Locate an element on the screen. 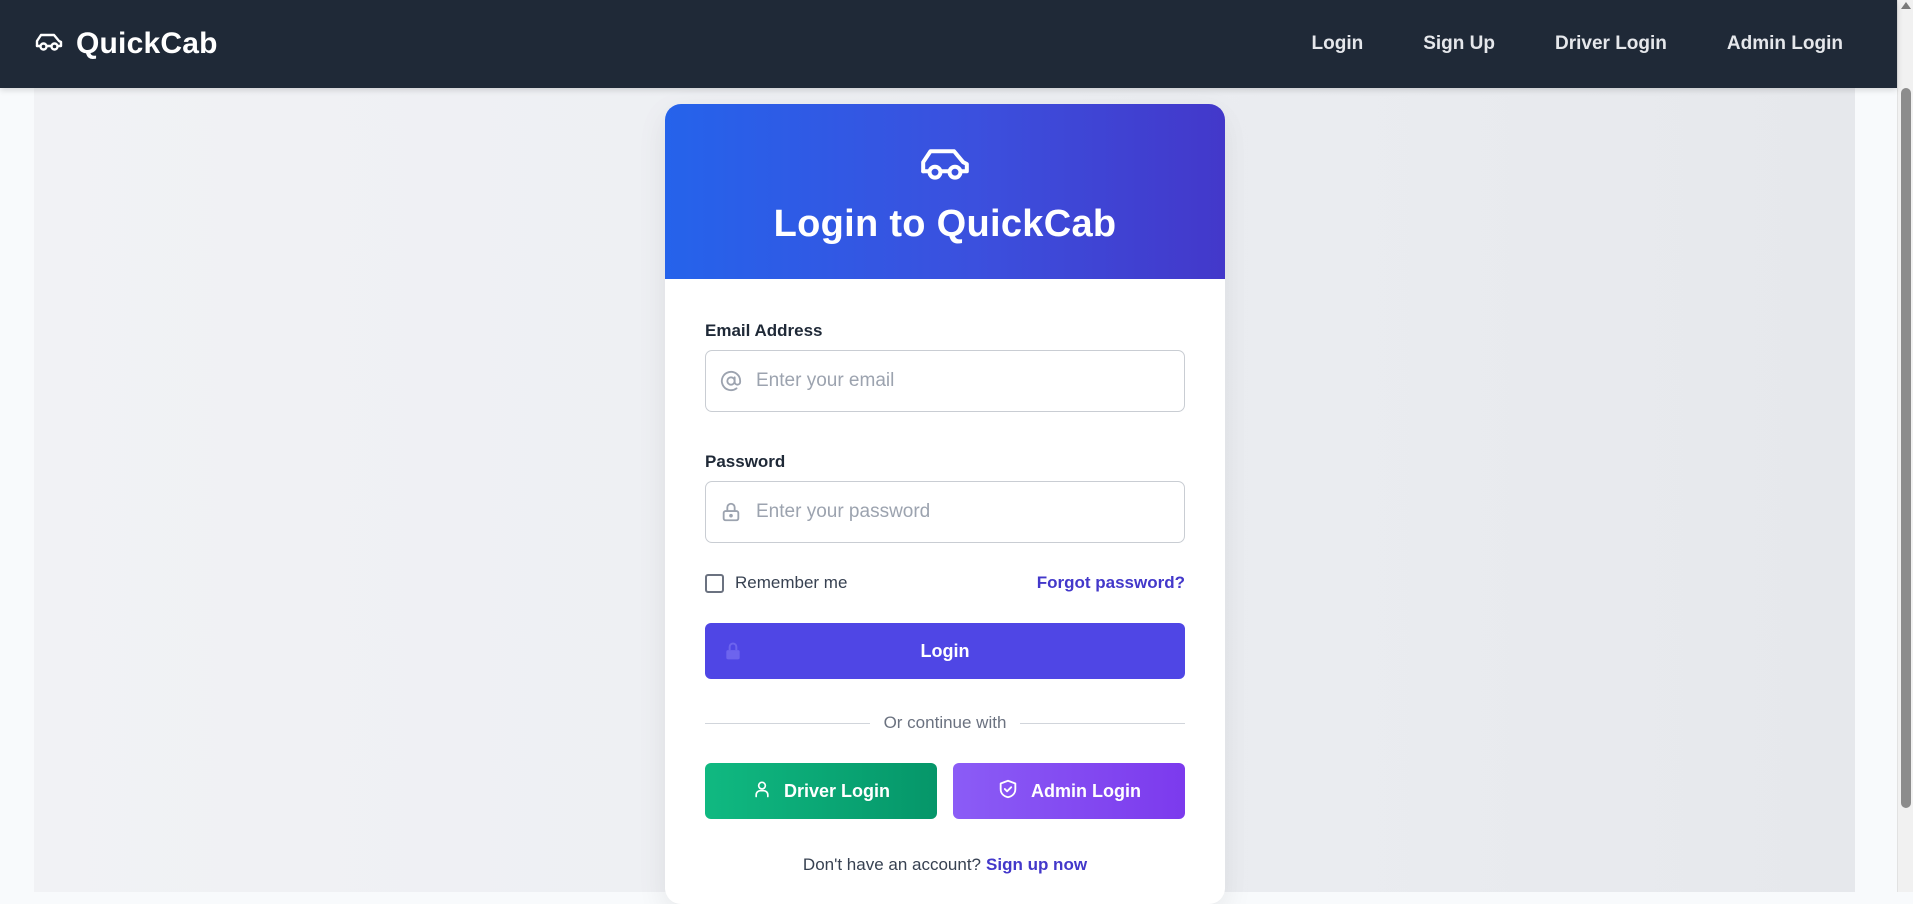 This screenshot has width=1913, height=904. divider: Or continue with is located at coordinates (945, 723).